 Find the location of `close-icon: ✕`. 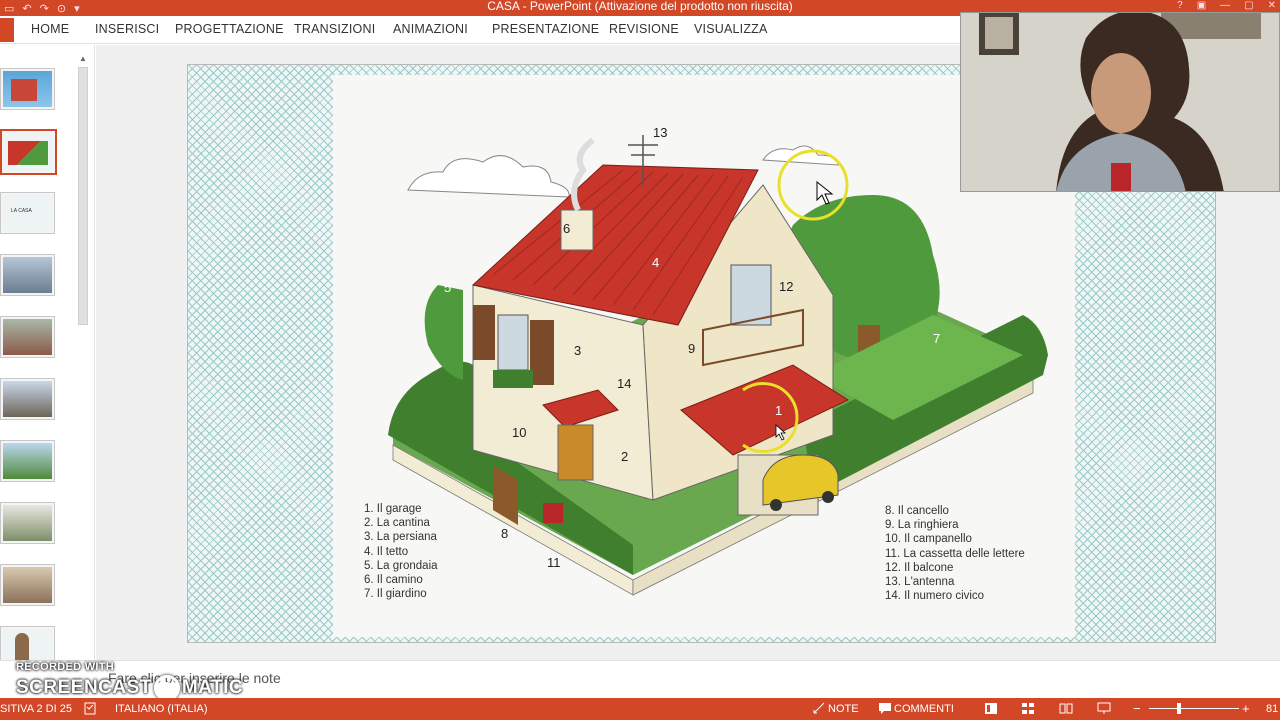

close-icon: ✕ is located at coordinates (1272, 5).